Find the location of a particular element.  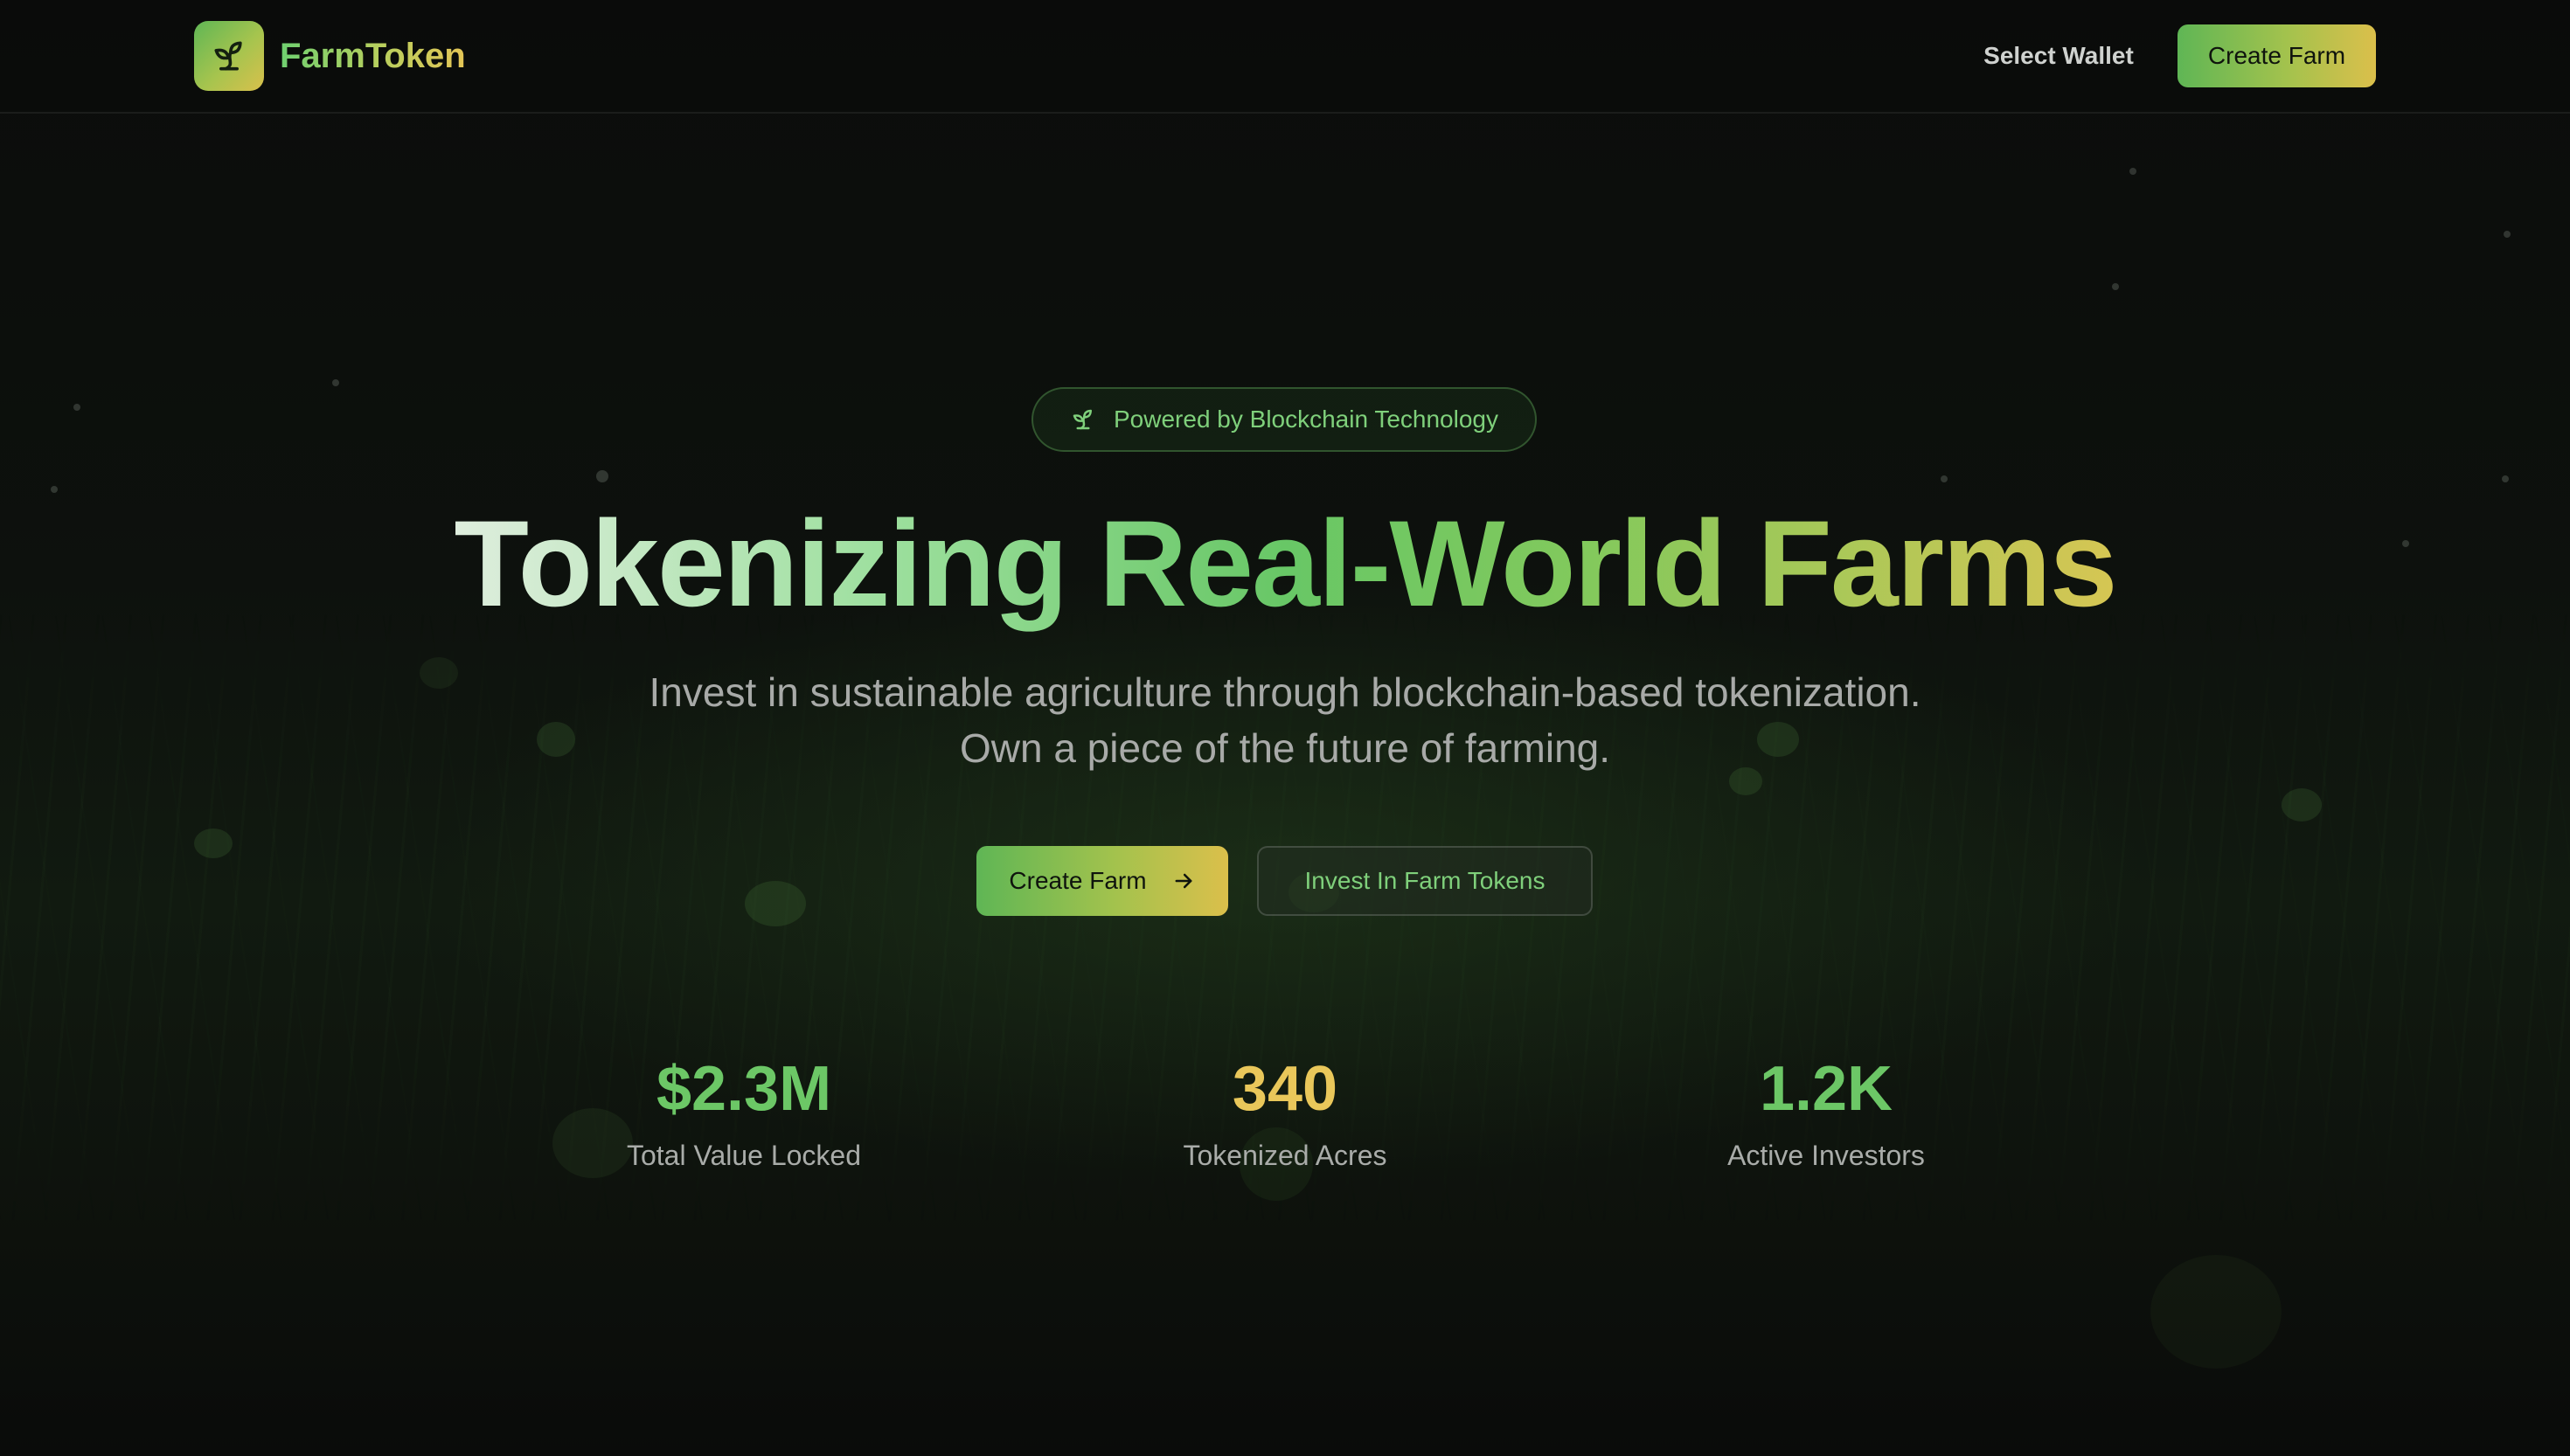

create-farm-button: Create Farm is located at coordinates (1102, 881).